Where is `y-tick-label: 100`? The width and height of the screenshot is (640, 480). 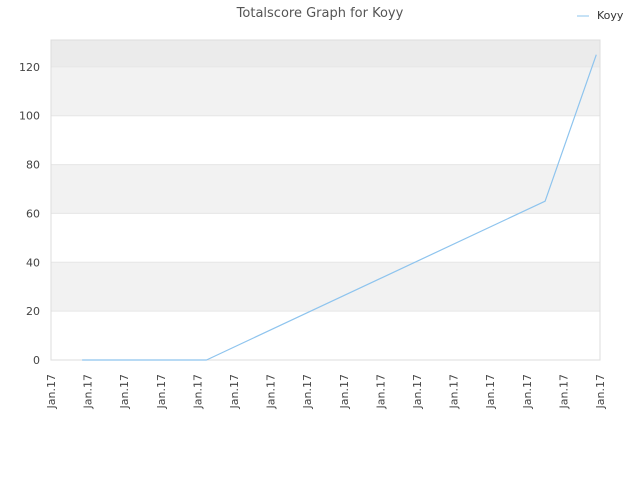
y-tick-label: 100 is located at coordinates (29, 116).